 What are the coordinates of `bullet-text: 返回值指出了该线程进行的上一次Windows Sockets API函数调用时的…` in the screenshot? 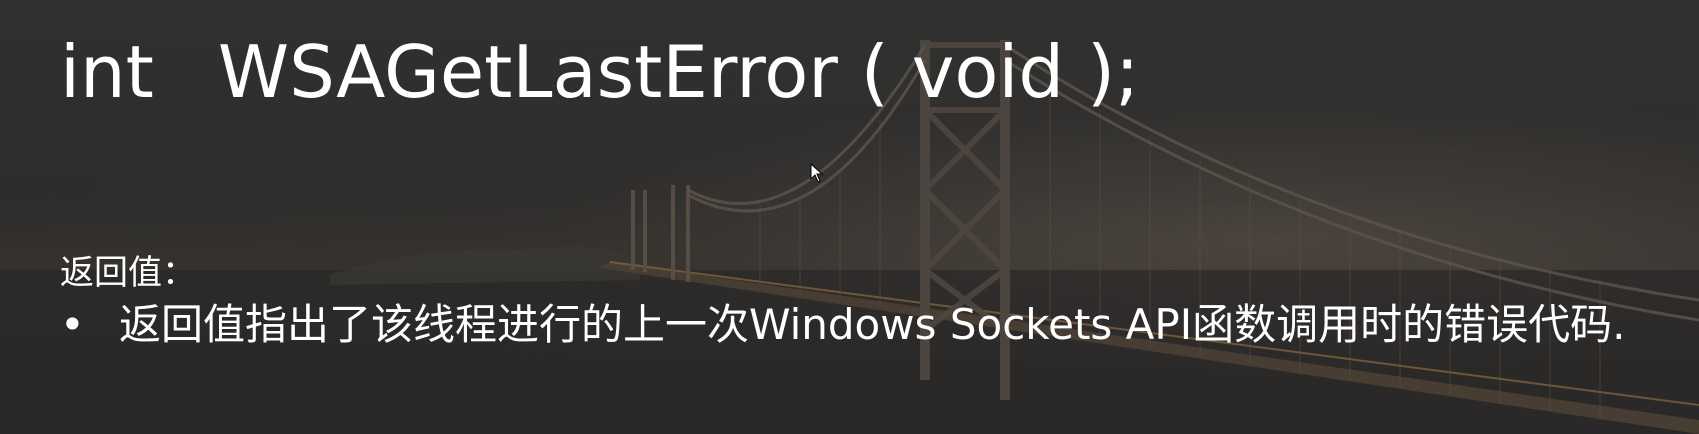 It's located at (872, 324).